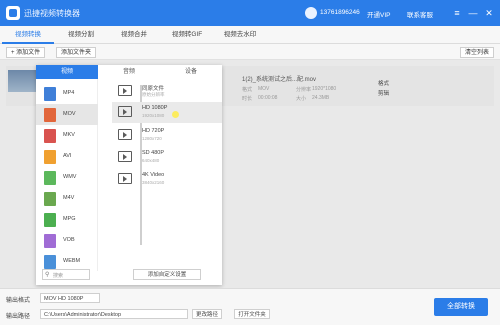 This screenshot has width=500, height=325. What do you see at coordinates (457, 13) in the screenshot?
I see `menu-icon: ≡` at bounding box center [457, 13].